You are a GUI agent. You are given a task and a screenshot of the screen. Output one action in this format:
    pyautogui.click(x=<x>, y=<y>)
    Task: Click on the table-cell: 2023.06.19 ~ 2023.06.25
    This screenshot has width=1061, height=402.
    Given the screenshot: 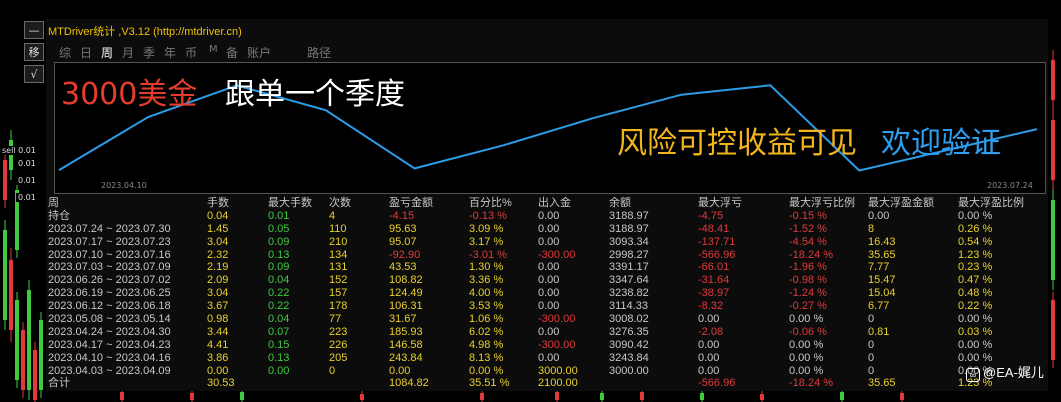 What is the action you would take?
    pyautogui.click(x=109, y=293)
    